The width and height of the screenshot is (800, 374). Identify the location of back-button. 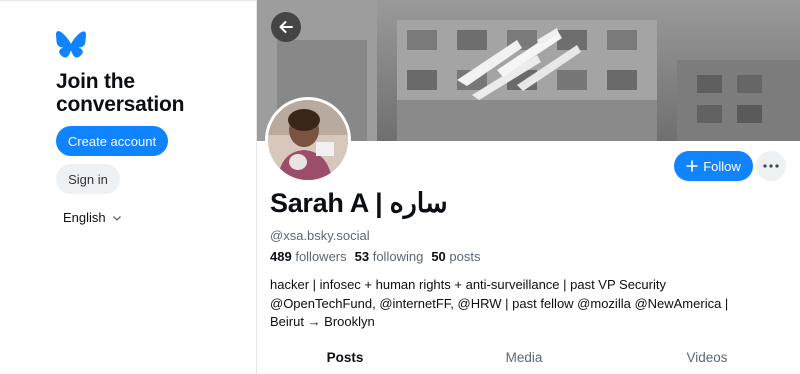
(286, 27).